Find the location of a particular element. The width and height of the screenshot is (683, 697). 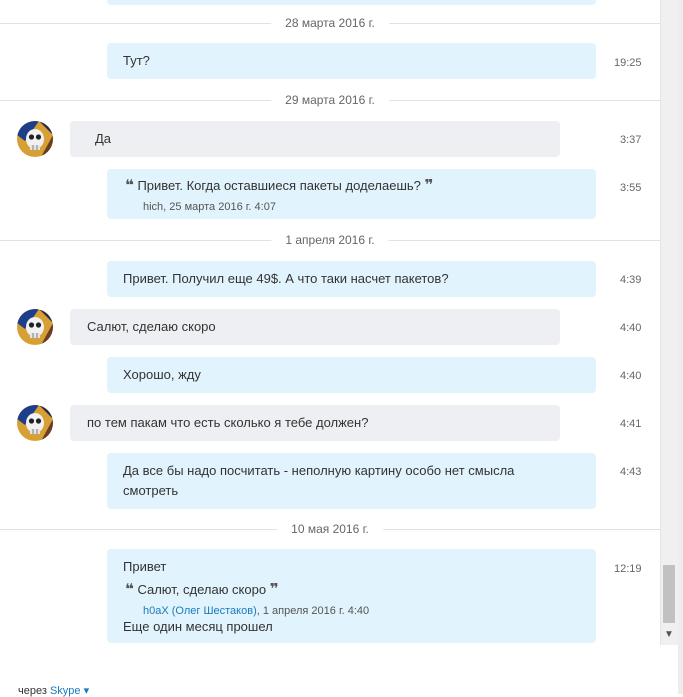

message-text: Салют, сделаю скоро is located at coordinates (151, 326).